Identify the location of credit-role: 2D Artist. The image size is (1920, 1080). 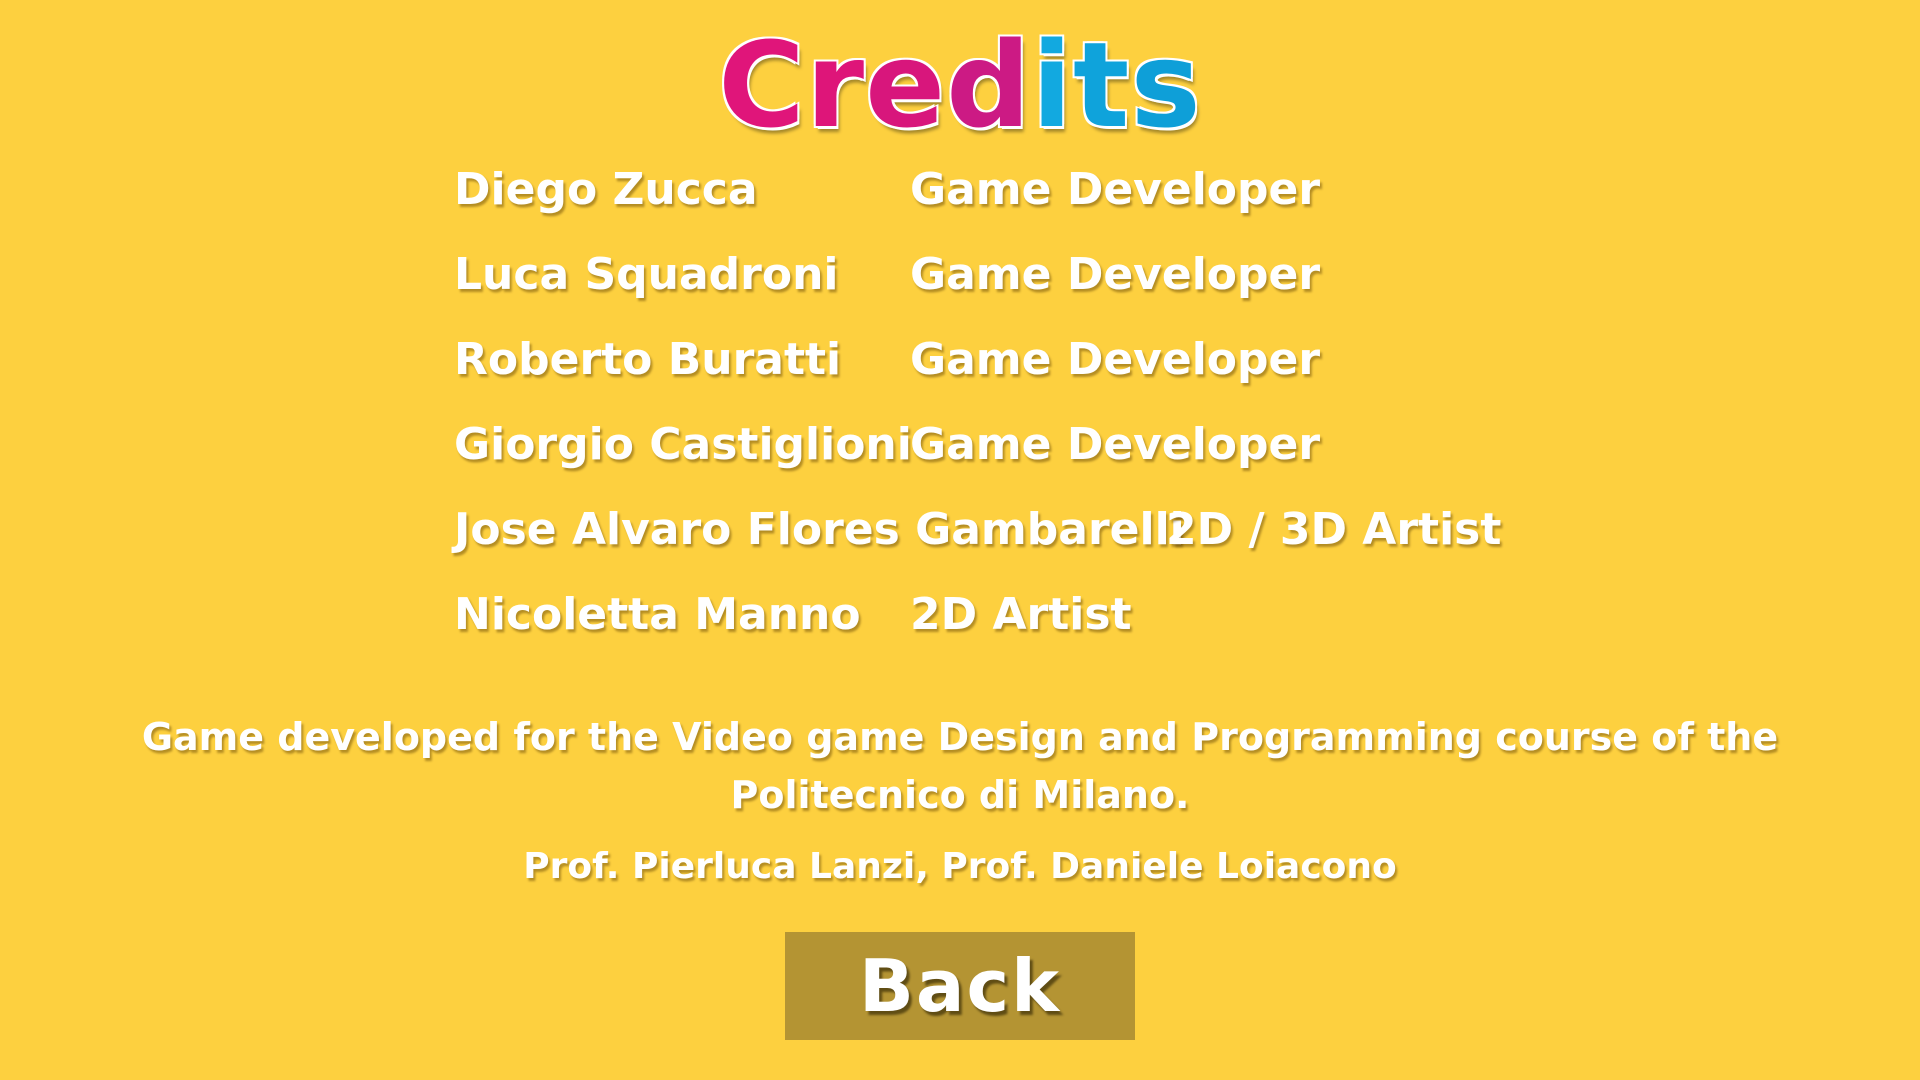
(1021, 614).